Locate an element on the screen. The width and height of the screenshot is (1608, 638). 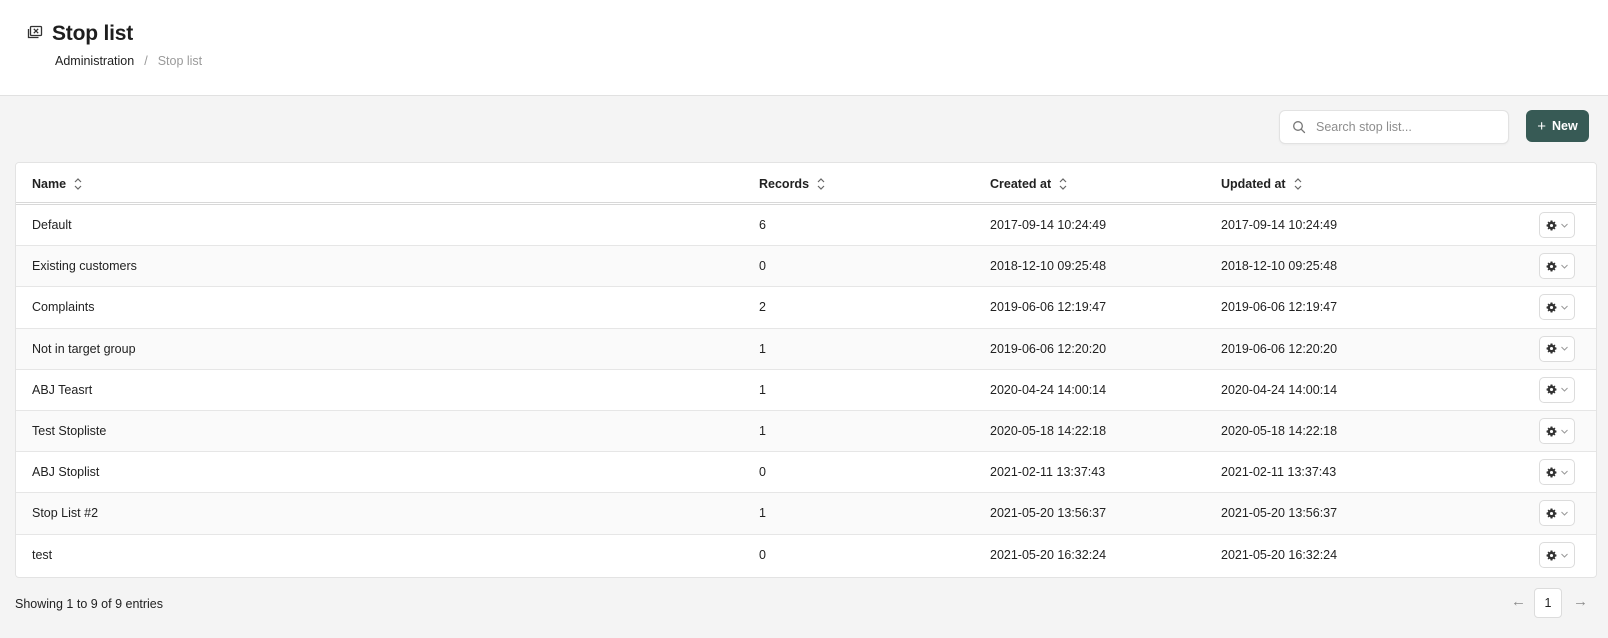
title-row: Stop list is located at coordinates (79, 34).